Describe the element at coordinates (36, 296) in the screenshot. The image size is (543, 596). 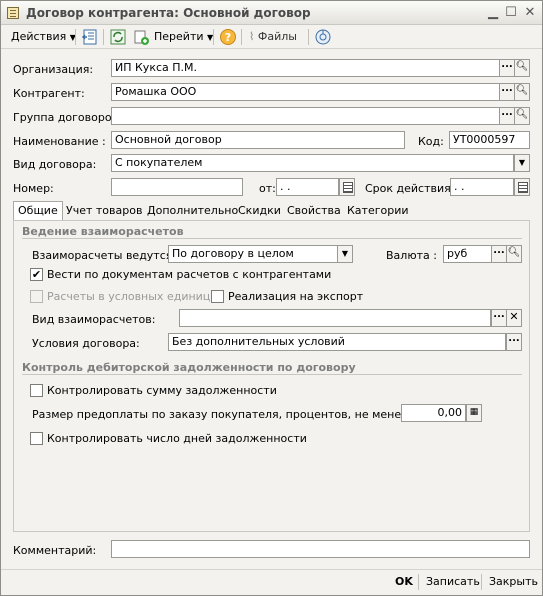
I see `conditional-units-checkbox` at that location.